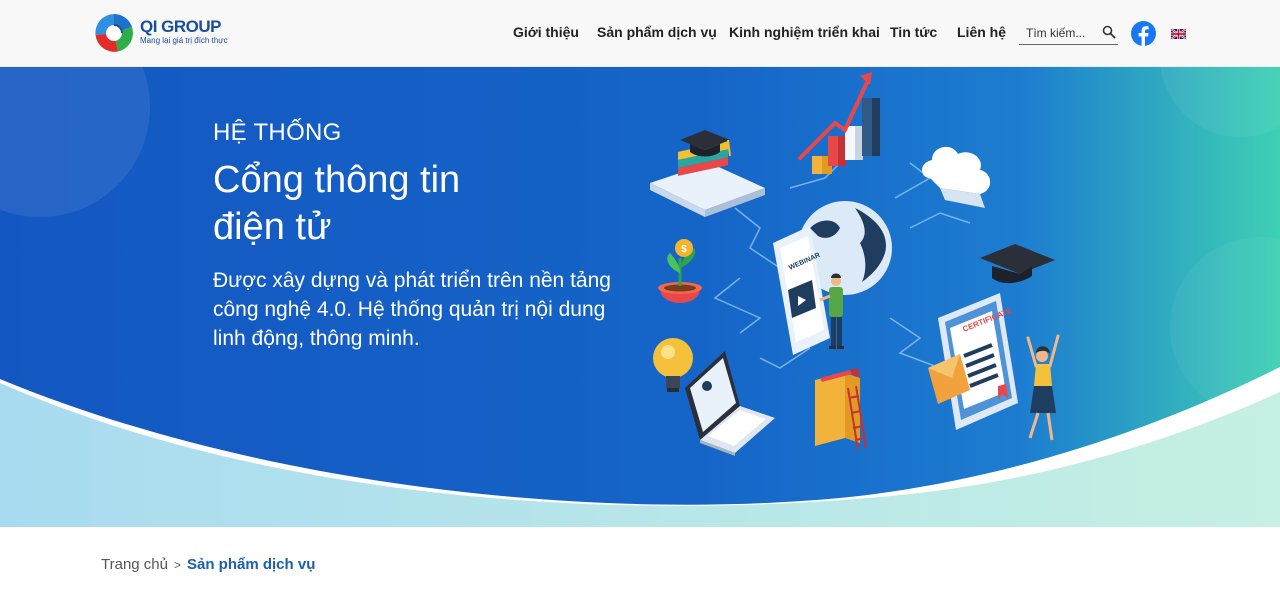  Describe the element at coordinates (1143, 33) in the screenshot. I see `facebook-icon` at that location.